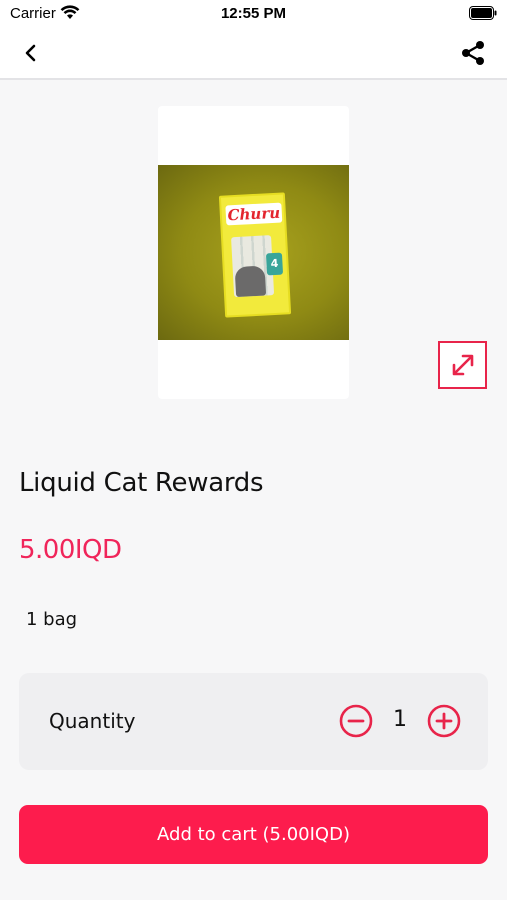  Describe the element at coordinates (70, 550) in the screenshot. I see `product-price: 5.00IQD` at that location.